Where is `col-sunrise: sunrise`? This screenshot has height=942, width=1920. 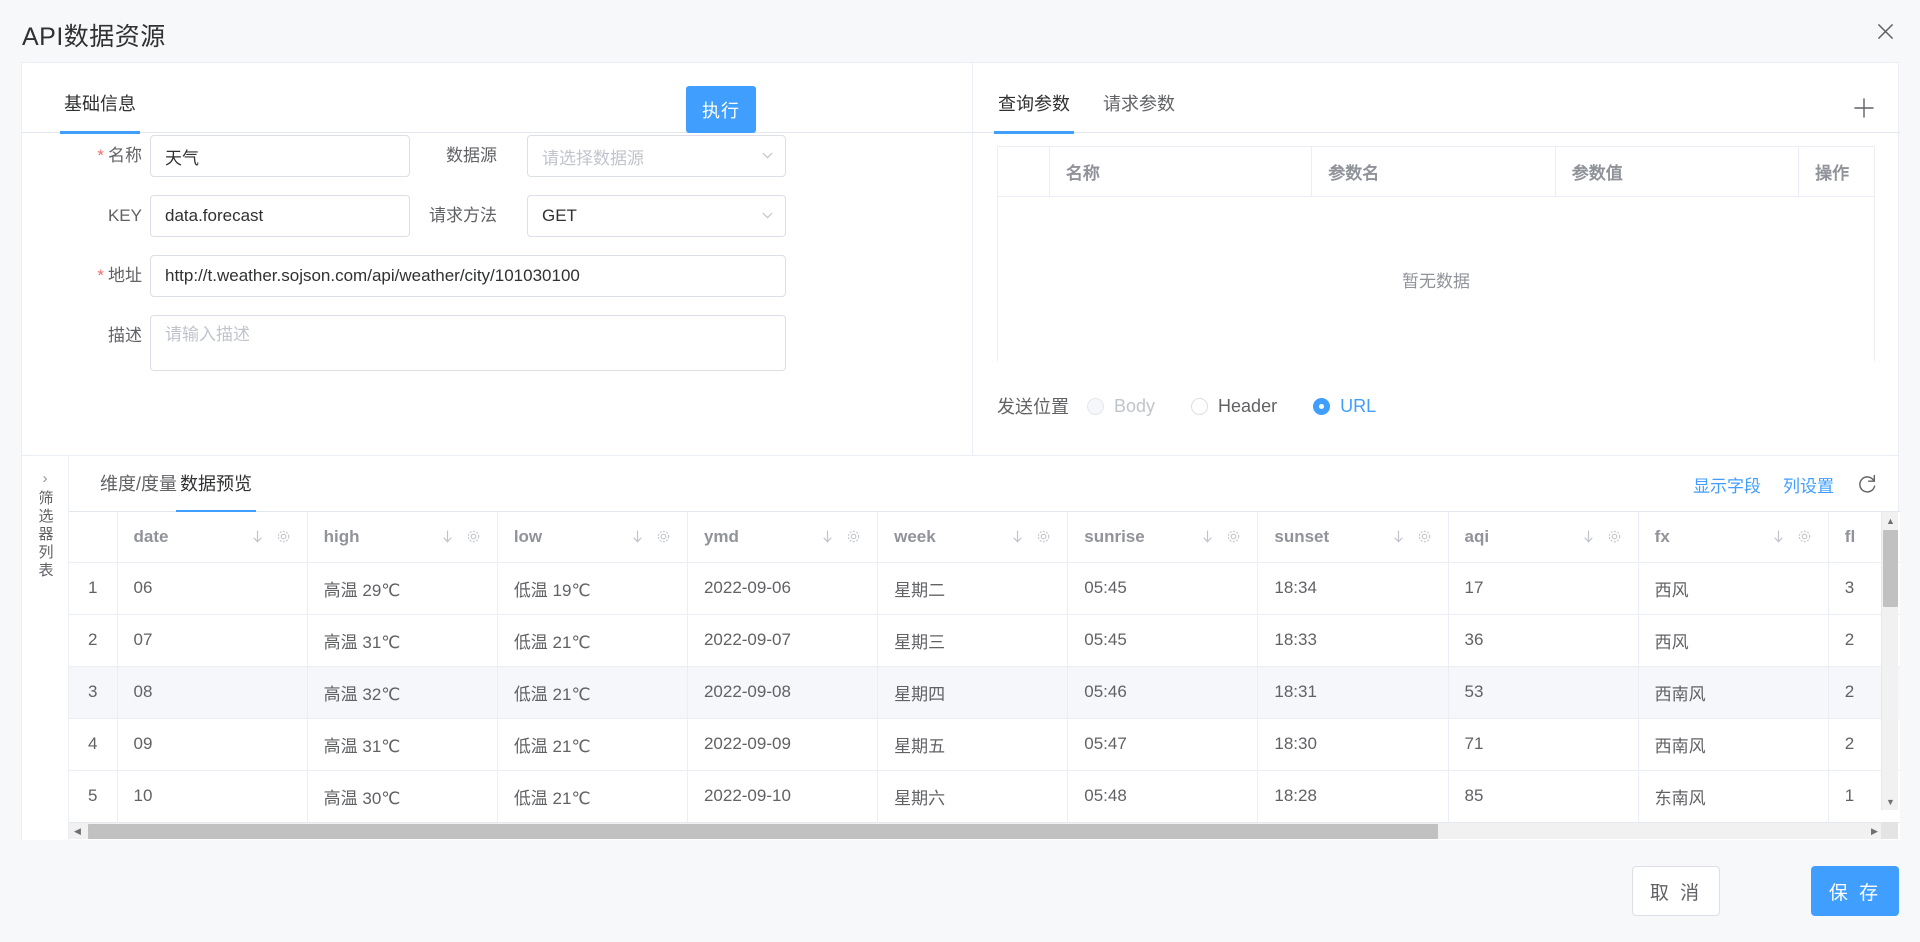
col-sunrise: sunrise is located at coordinates (1163, 537).